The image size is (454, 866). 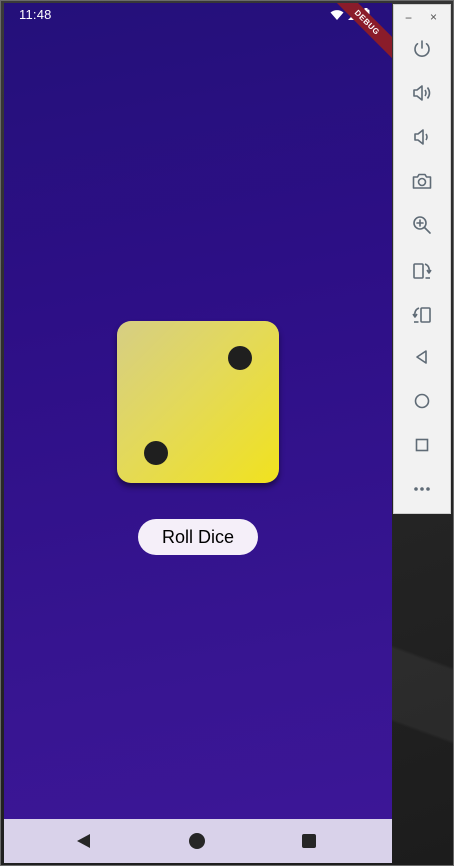 What do you see at coordinates (198, 402) in the screenshot?
I see `dice` at bounding box center [198, 402].